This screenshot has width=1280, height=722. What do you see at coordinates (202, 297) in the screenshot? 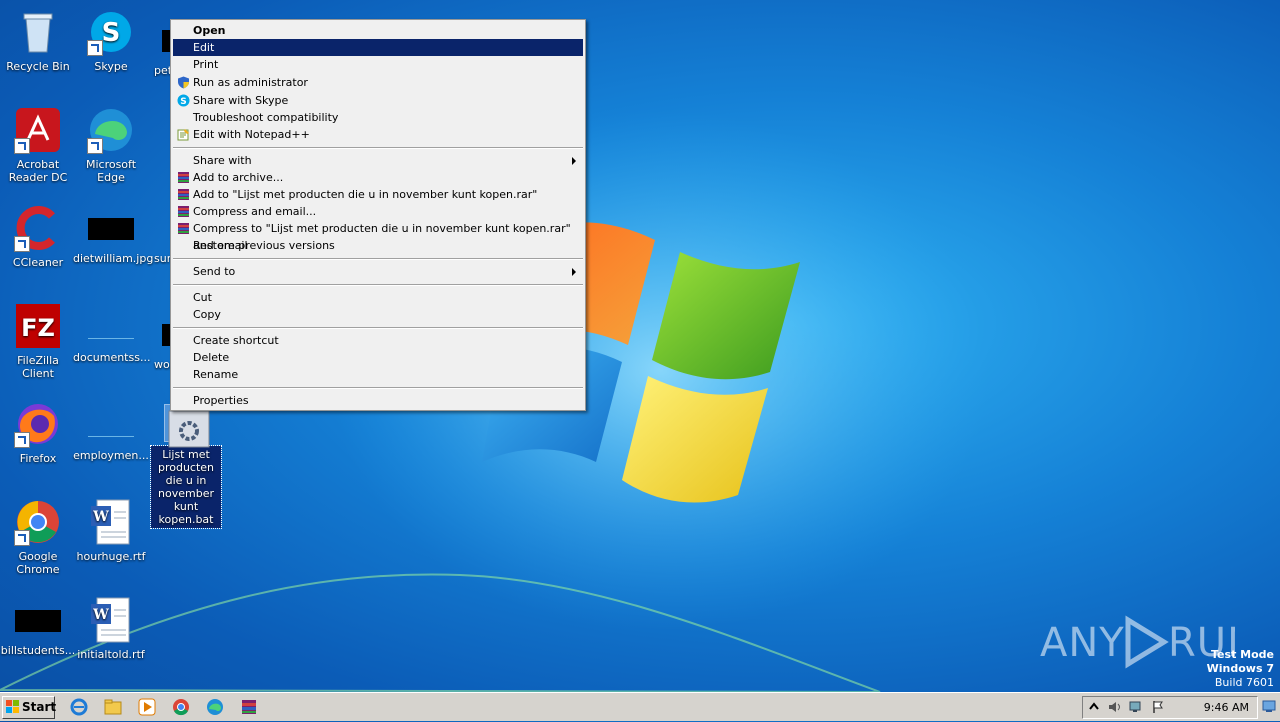
I see `menu-item-label: Cut` at bounding box center [202, 297].